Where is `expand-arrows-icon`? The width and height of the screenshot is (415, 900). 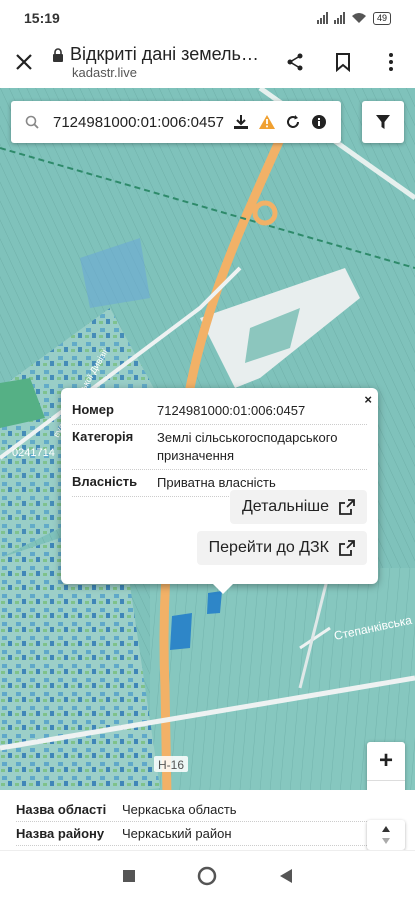 expand-arrows-icon is located at coordinates (386, 835).